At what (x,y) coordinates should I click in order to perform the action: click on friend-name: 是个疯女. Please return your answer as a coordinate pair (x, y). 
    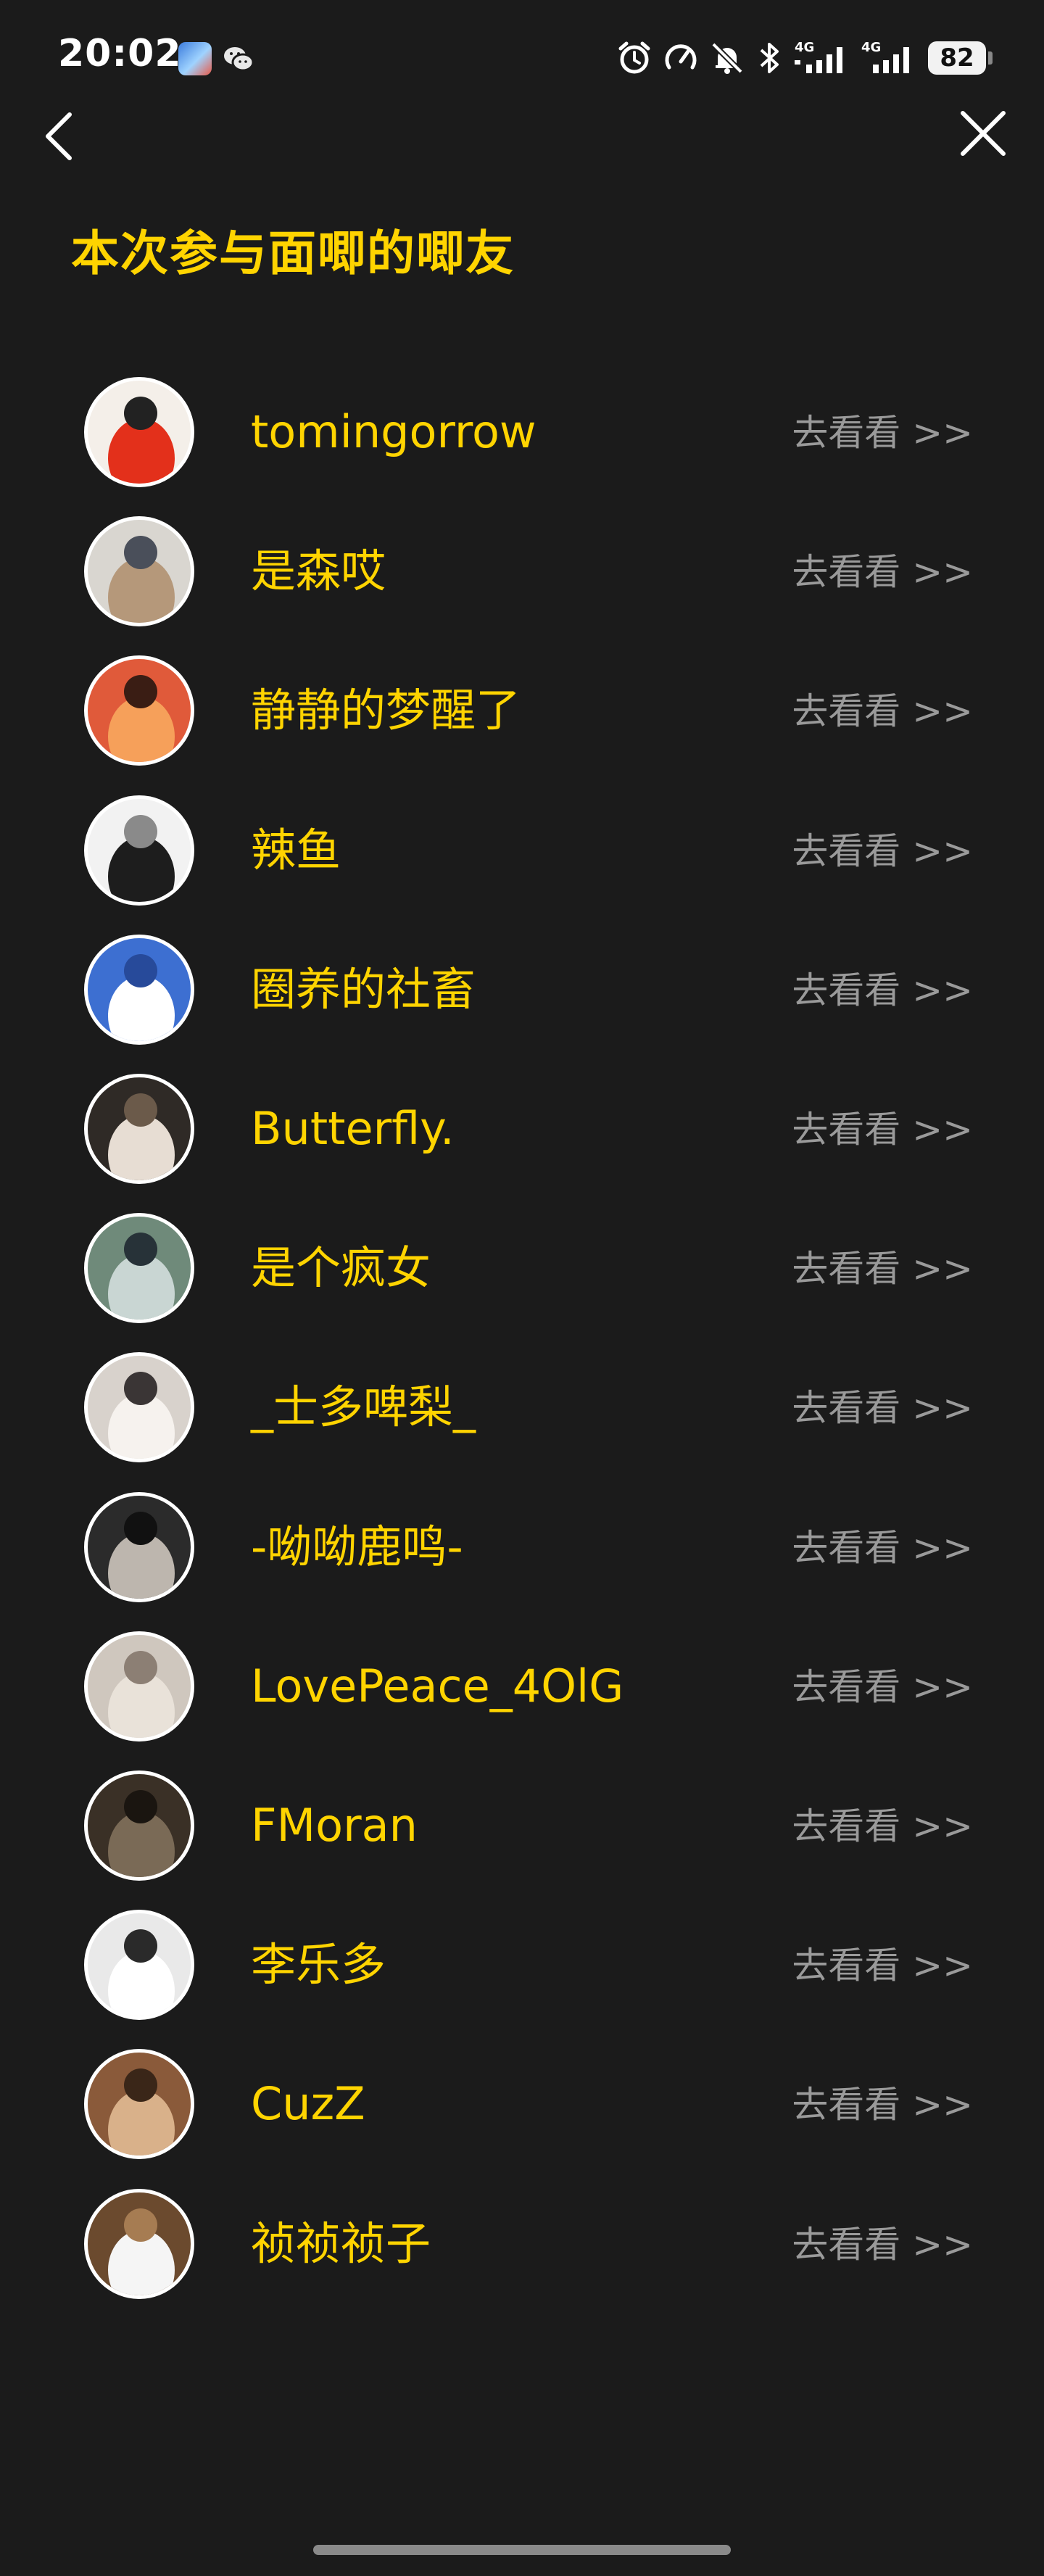
    Looking at the image, I should click on (341, 1268).